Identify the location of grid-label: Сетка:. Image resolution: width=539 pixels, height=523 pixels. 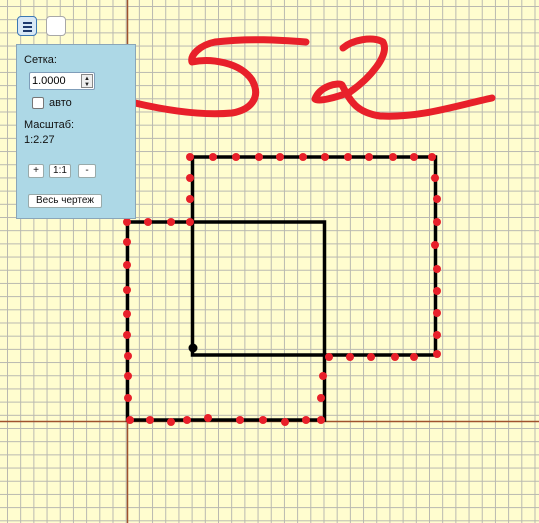
(40, 60).